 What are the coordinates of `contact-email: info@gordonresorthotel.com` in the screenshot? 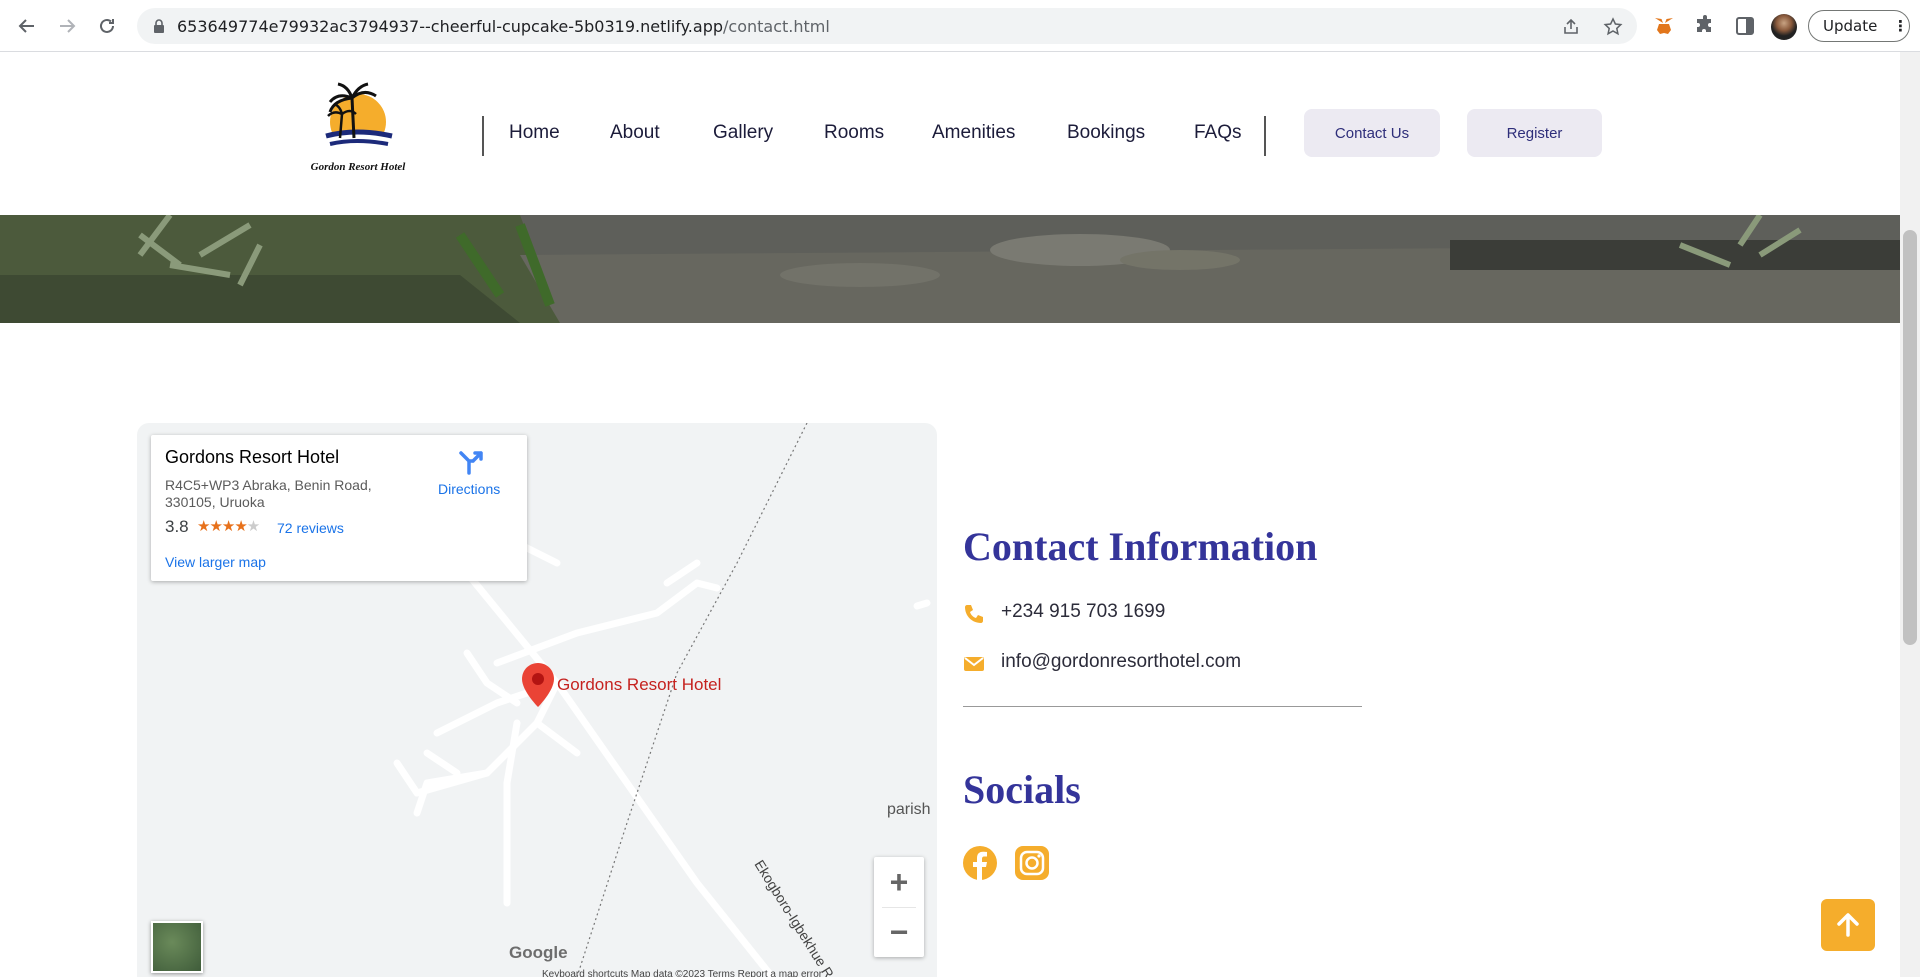 It's located at (1121, 662).